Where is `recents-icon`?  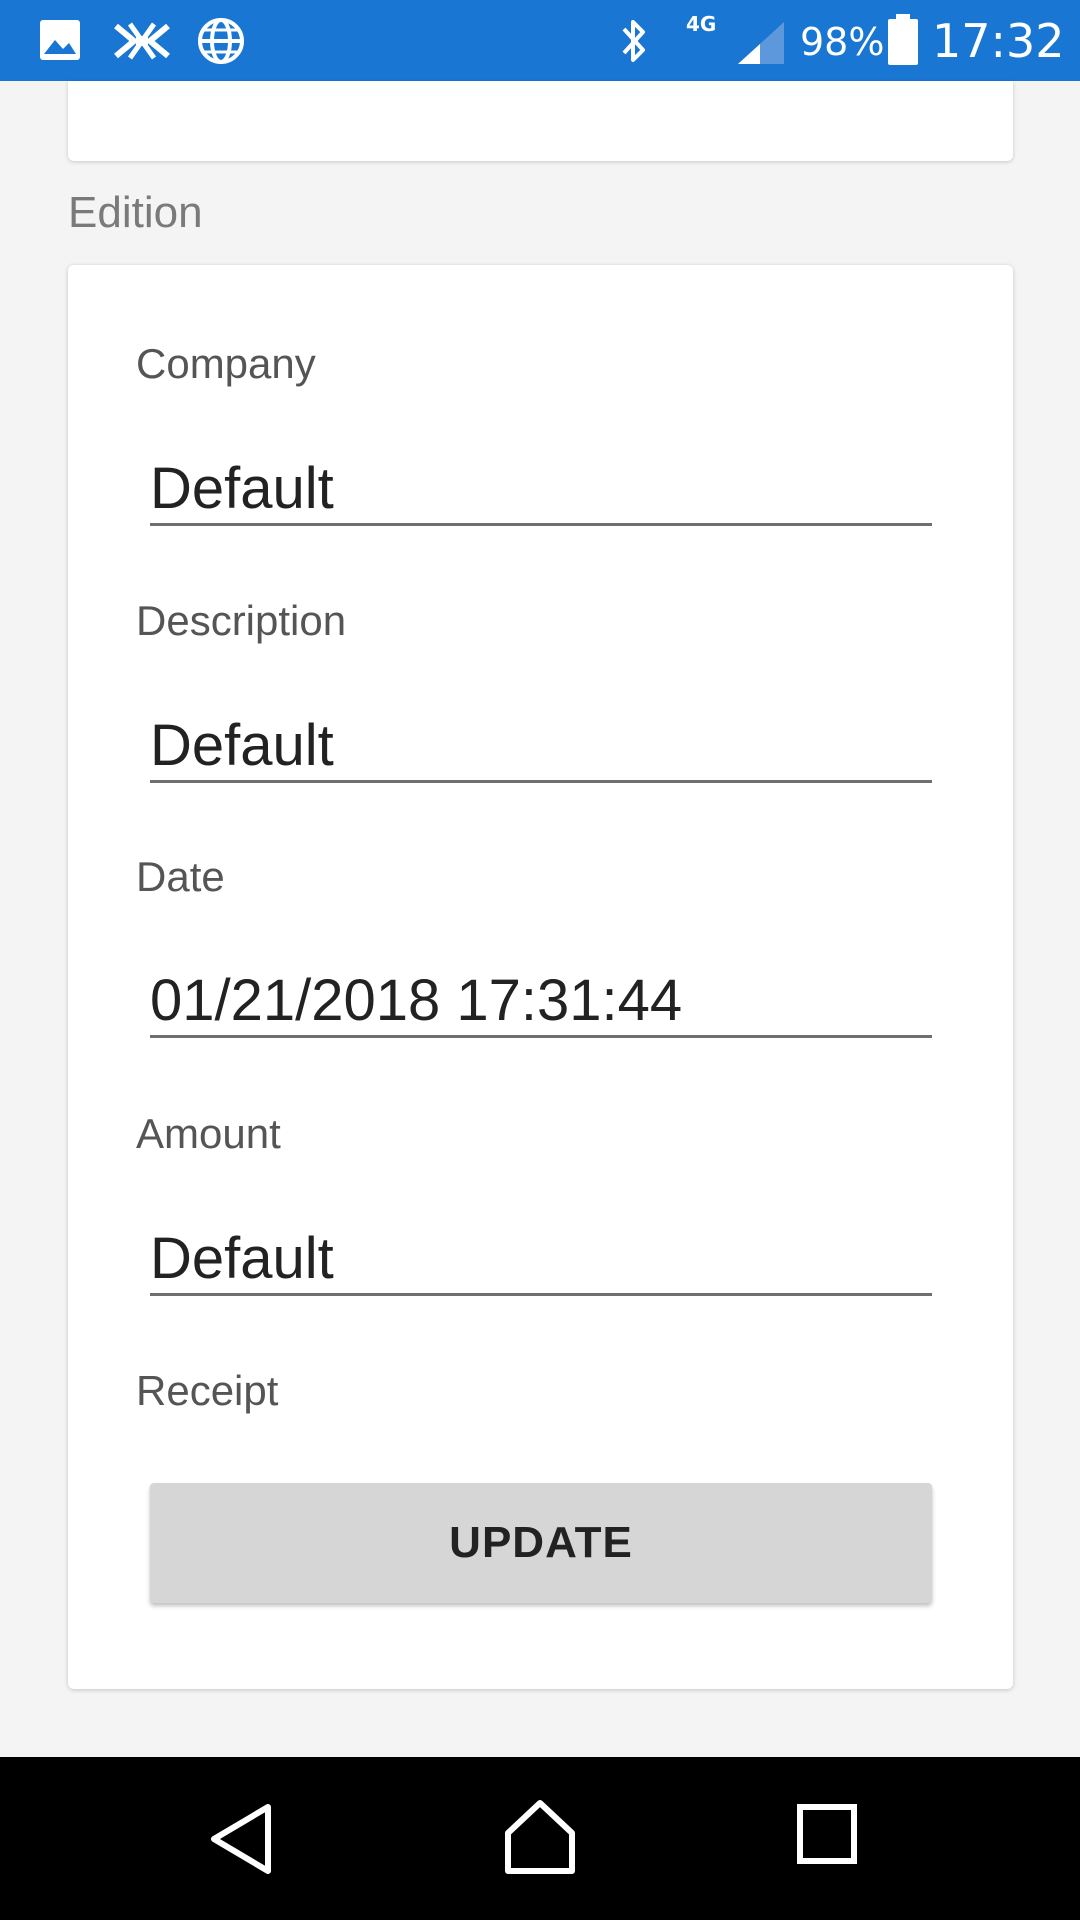
recents-icon is located at coordinates (827, 1836).